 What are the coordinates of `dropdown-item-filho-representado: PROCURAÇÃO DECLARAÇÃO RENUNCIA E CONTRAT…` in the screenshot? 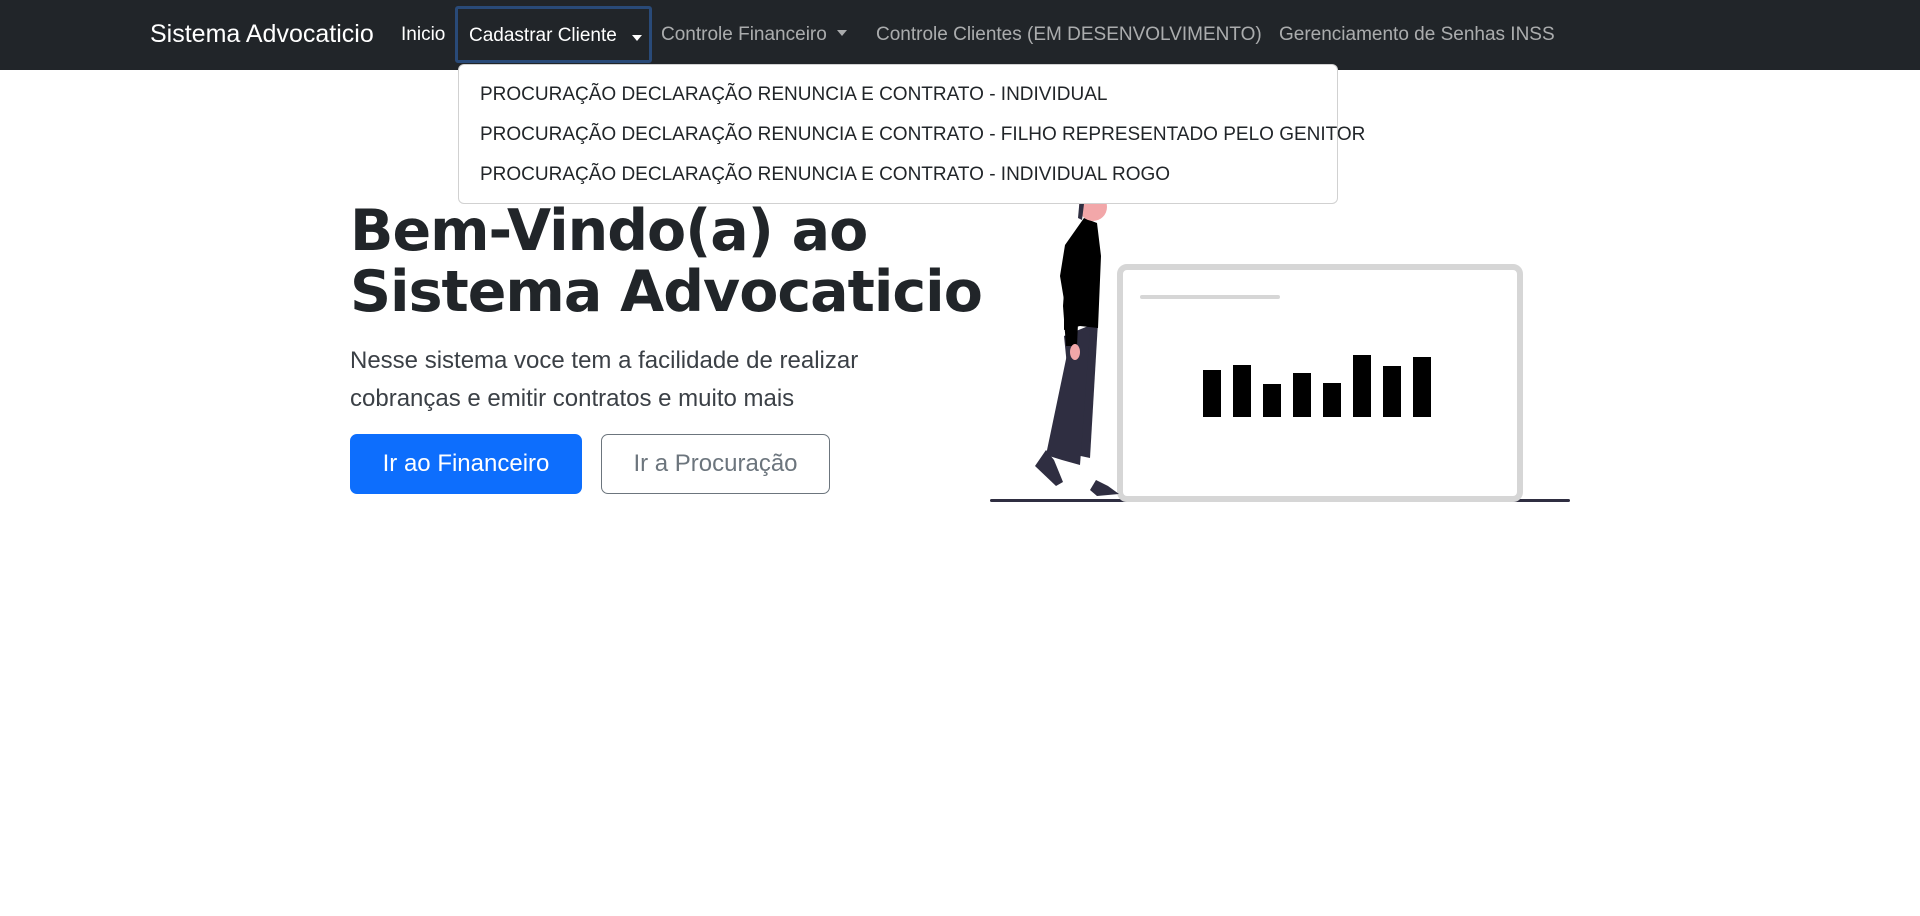 It's located at (922, 135).